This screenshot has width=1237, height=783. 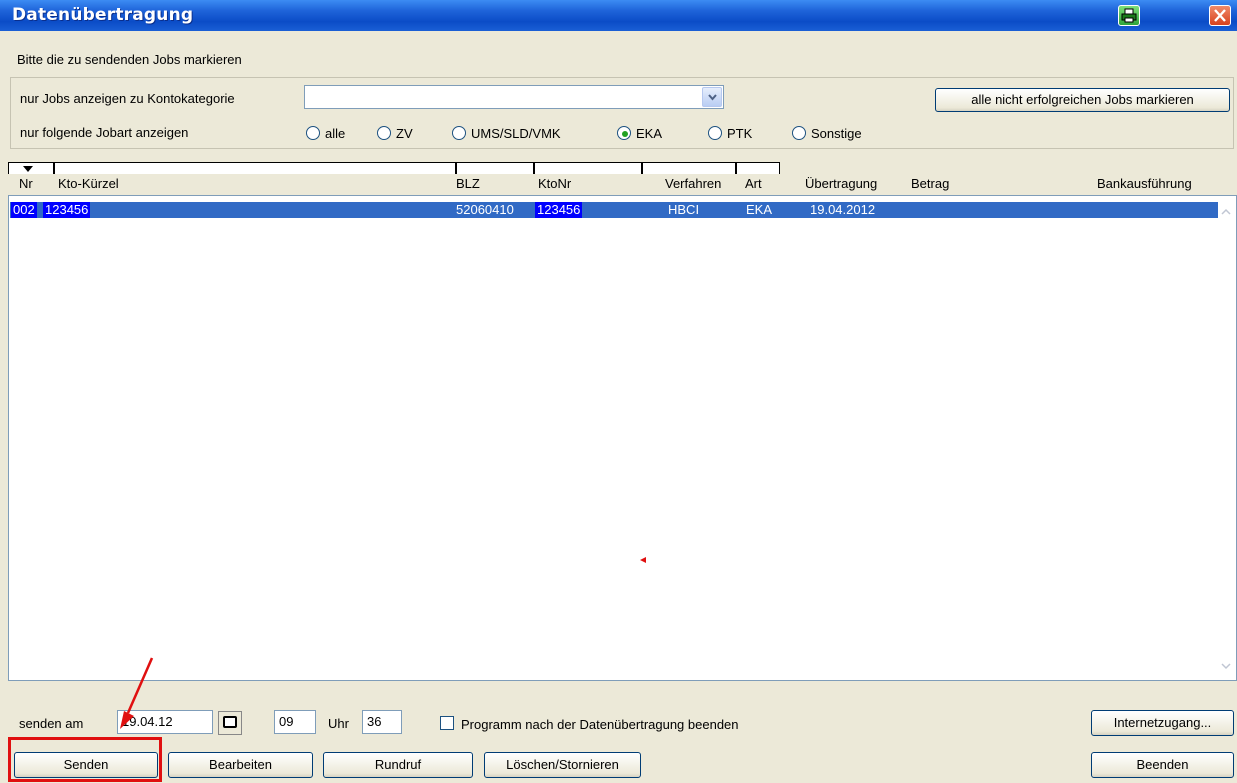 What do you see at coordinates (588, 168) in the screenshot?
I see `column-filter-ktonr` at bounding box center [588, 168].